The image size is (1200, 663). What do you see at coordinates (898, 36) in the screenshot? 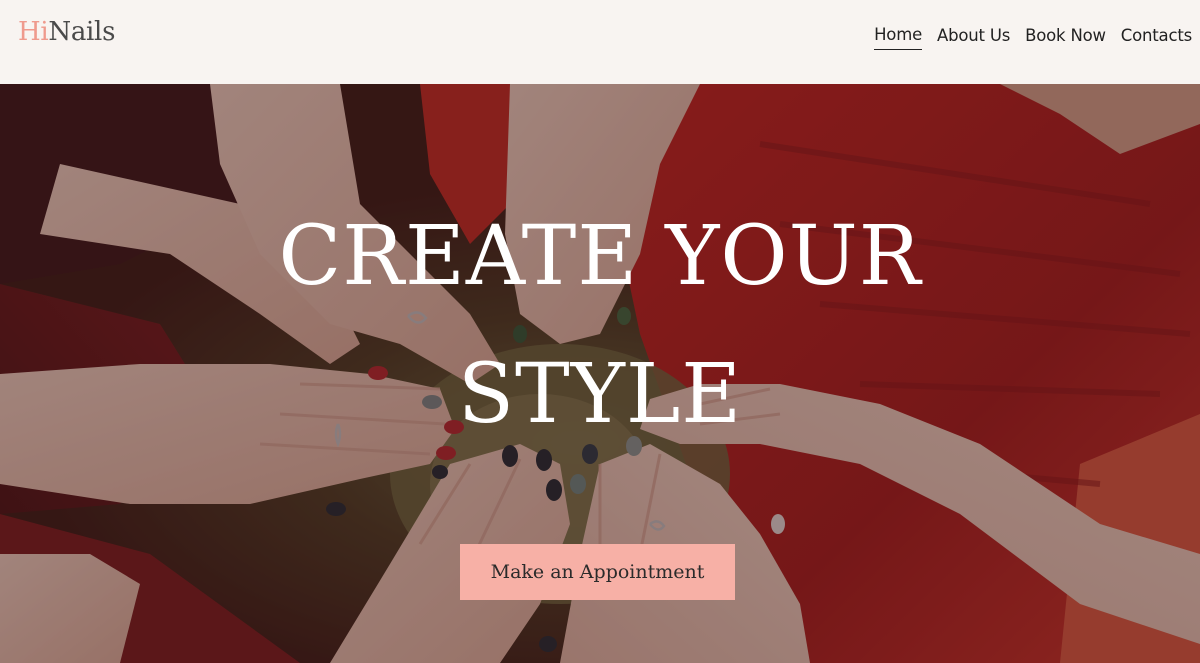
I see `nav-item-home: Home` at bounding box center [898, 36].